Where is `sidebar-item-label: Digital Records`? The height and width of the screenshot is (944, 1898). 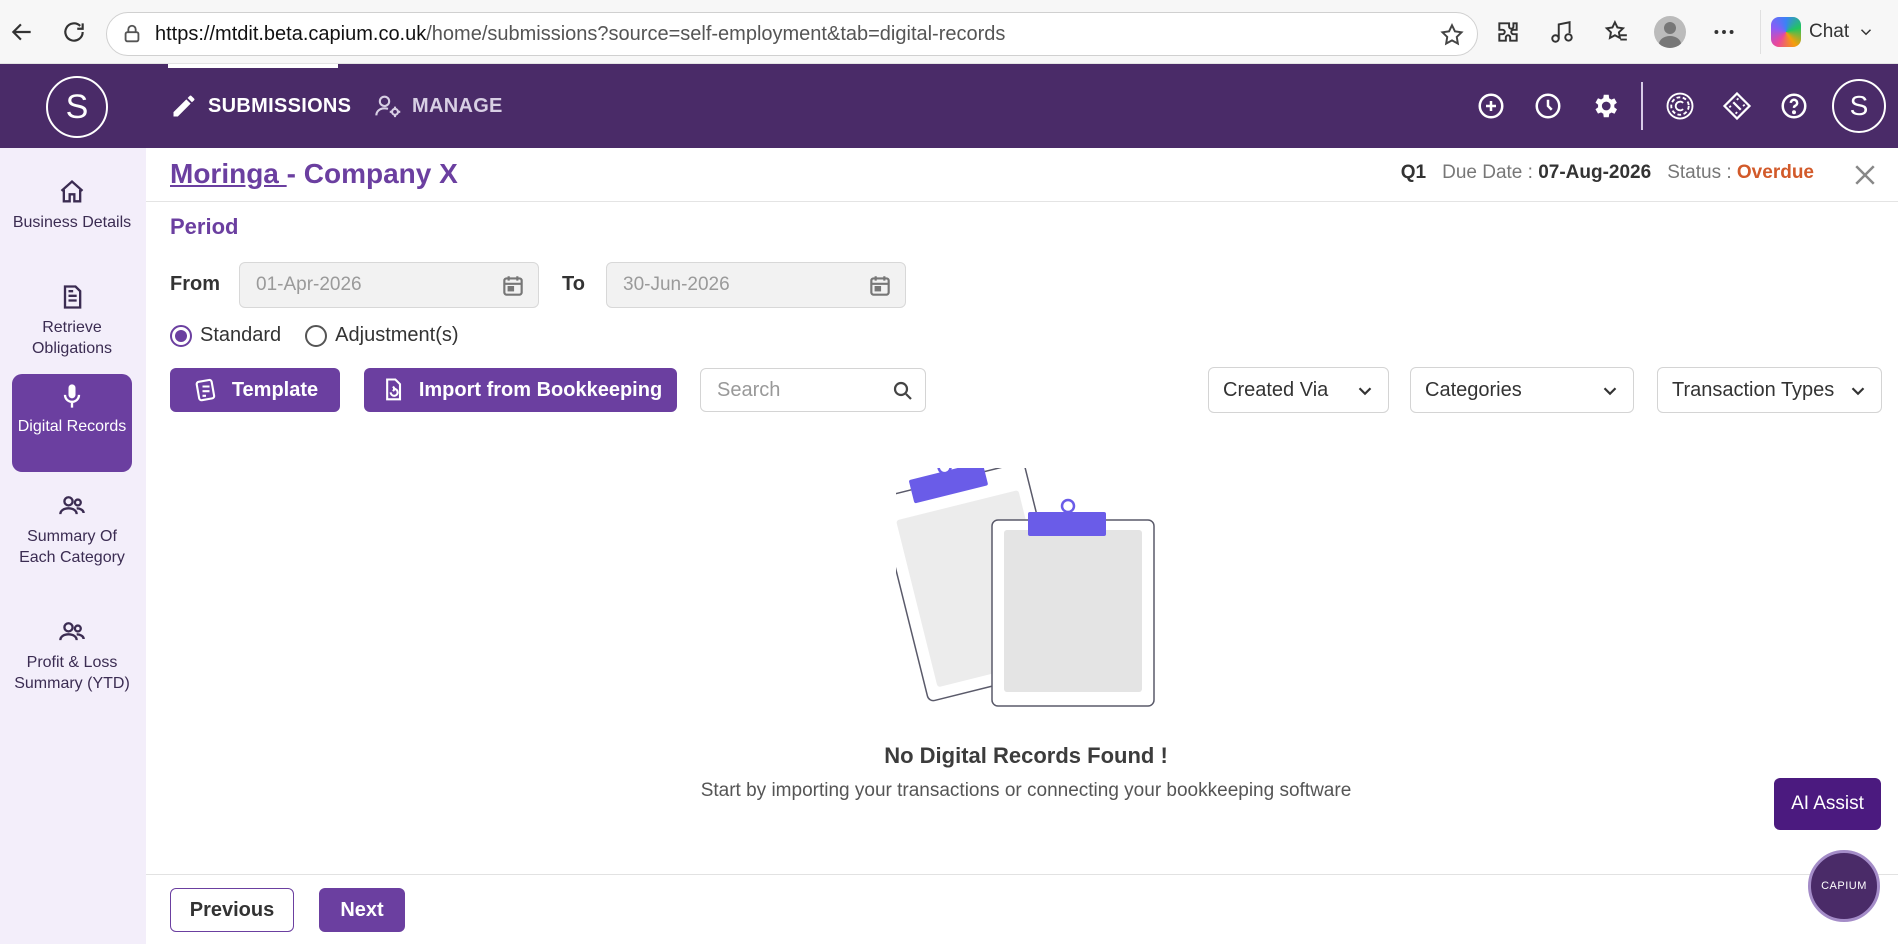
sidebar-item-label: Digital Records is located at coordinates (72, 426).